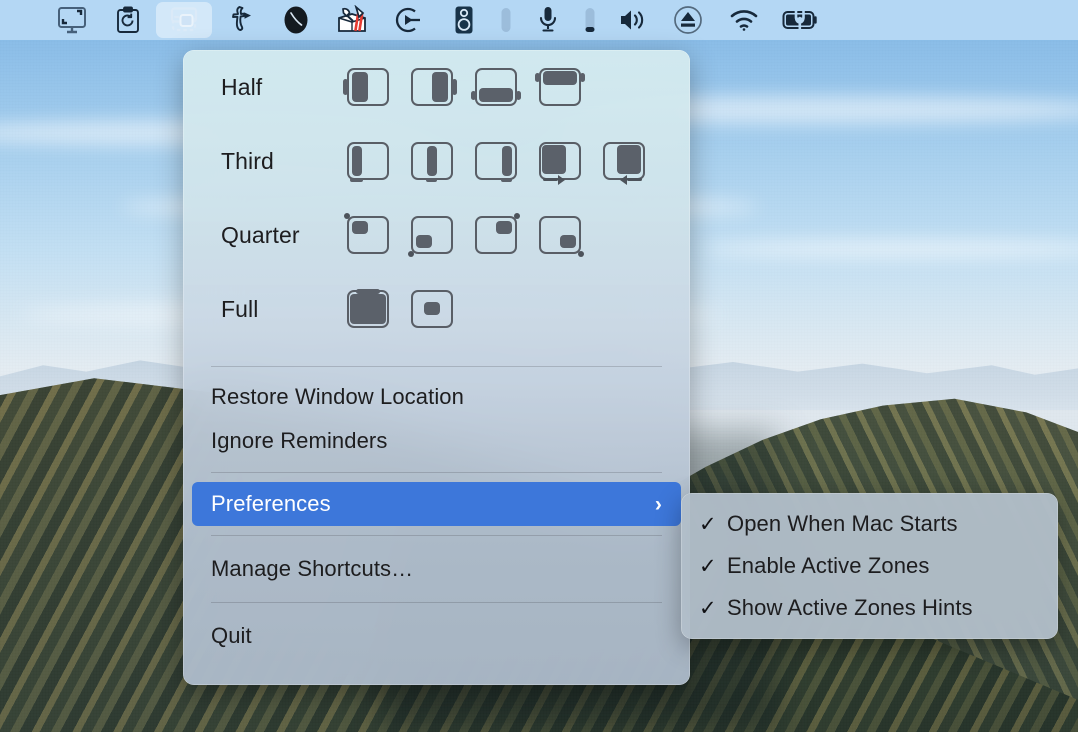 The image size is (1078, 732). Describe the element at coordinates (240, 20) in the screenshot. I see `typinator-icon` at that location.